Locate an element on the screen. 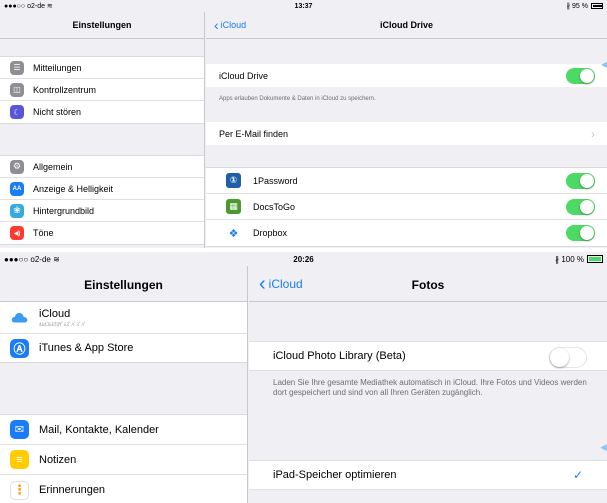  icloud-photo-library-label: iCloud Photo Library (Beta) is located at coordinates (339, 356).